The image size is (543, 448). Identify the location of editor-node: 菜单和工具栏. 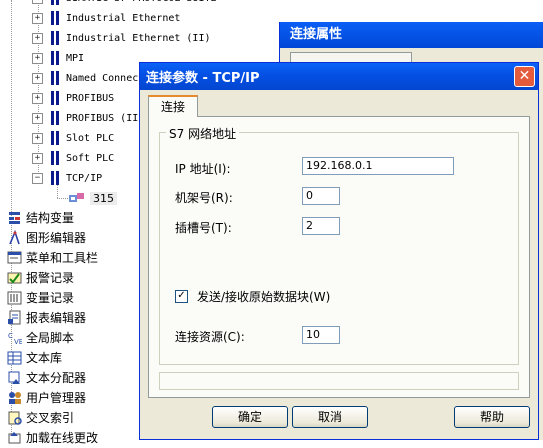
(52, 257).